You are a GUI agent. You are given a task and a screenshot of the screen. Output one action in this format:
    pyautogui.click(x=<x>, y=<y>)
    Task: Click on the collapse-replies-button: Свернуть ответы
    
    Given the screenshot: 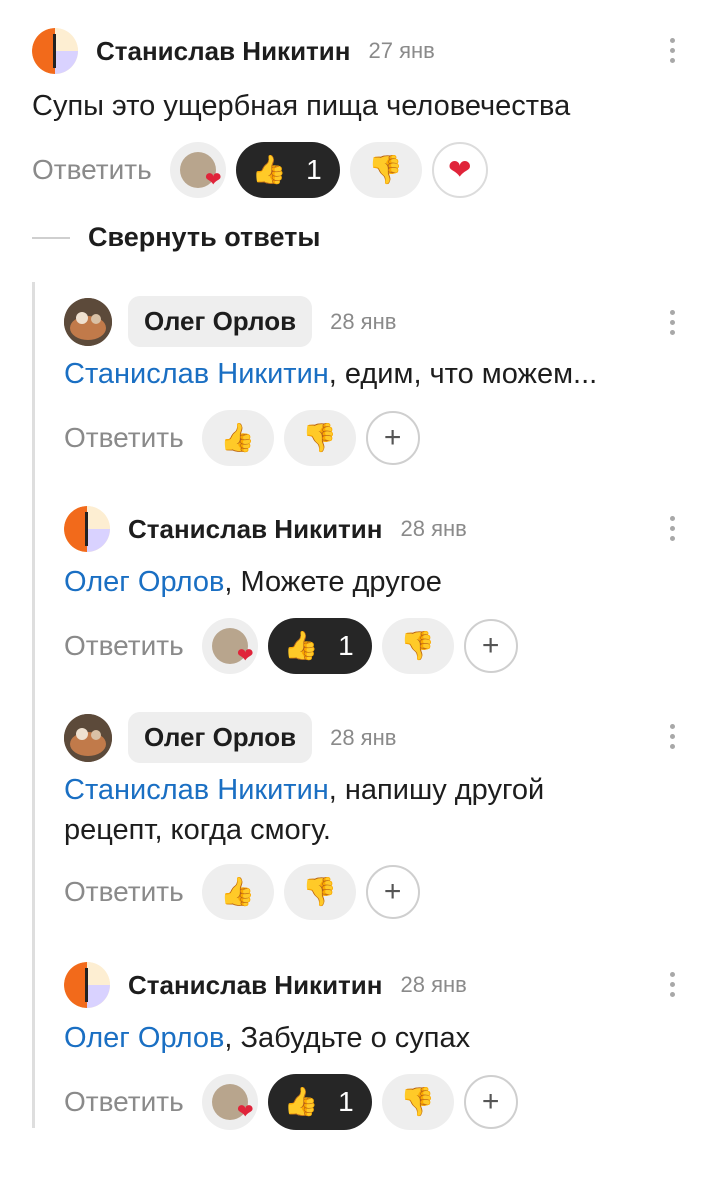 What is the action you would take?
    pyautogui.click(x=176, y=237)
    